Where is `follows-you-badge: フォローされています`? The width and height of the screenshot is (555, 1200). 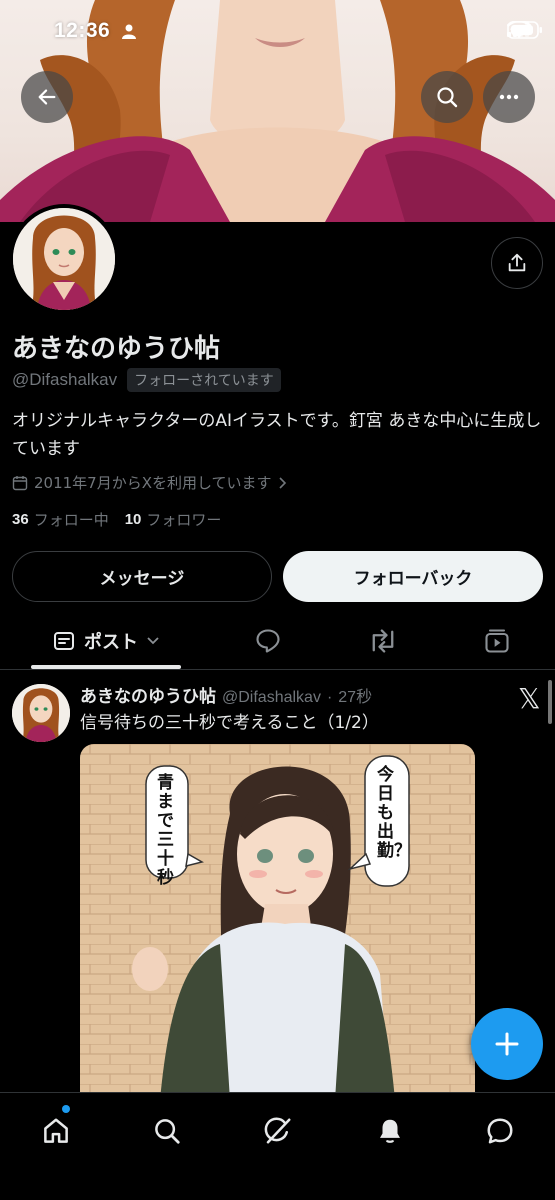 follows-you-badge: フォローされています is located at coordinates (204, 380).